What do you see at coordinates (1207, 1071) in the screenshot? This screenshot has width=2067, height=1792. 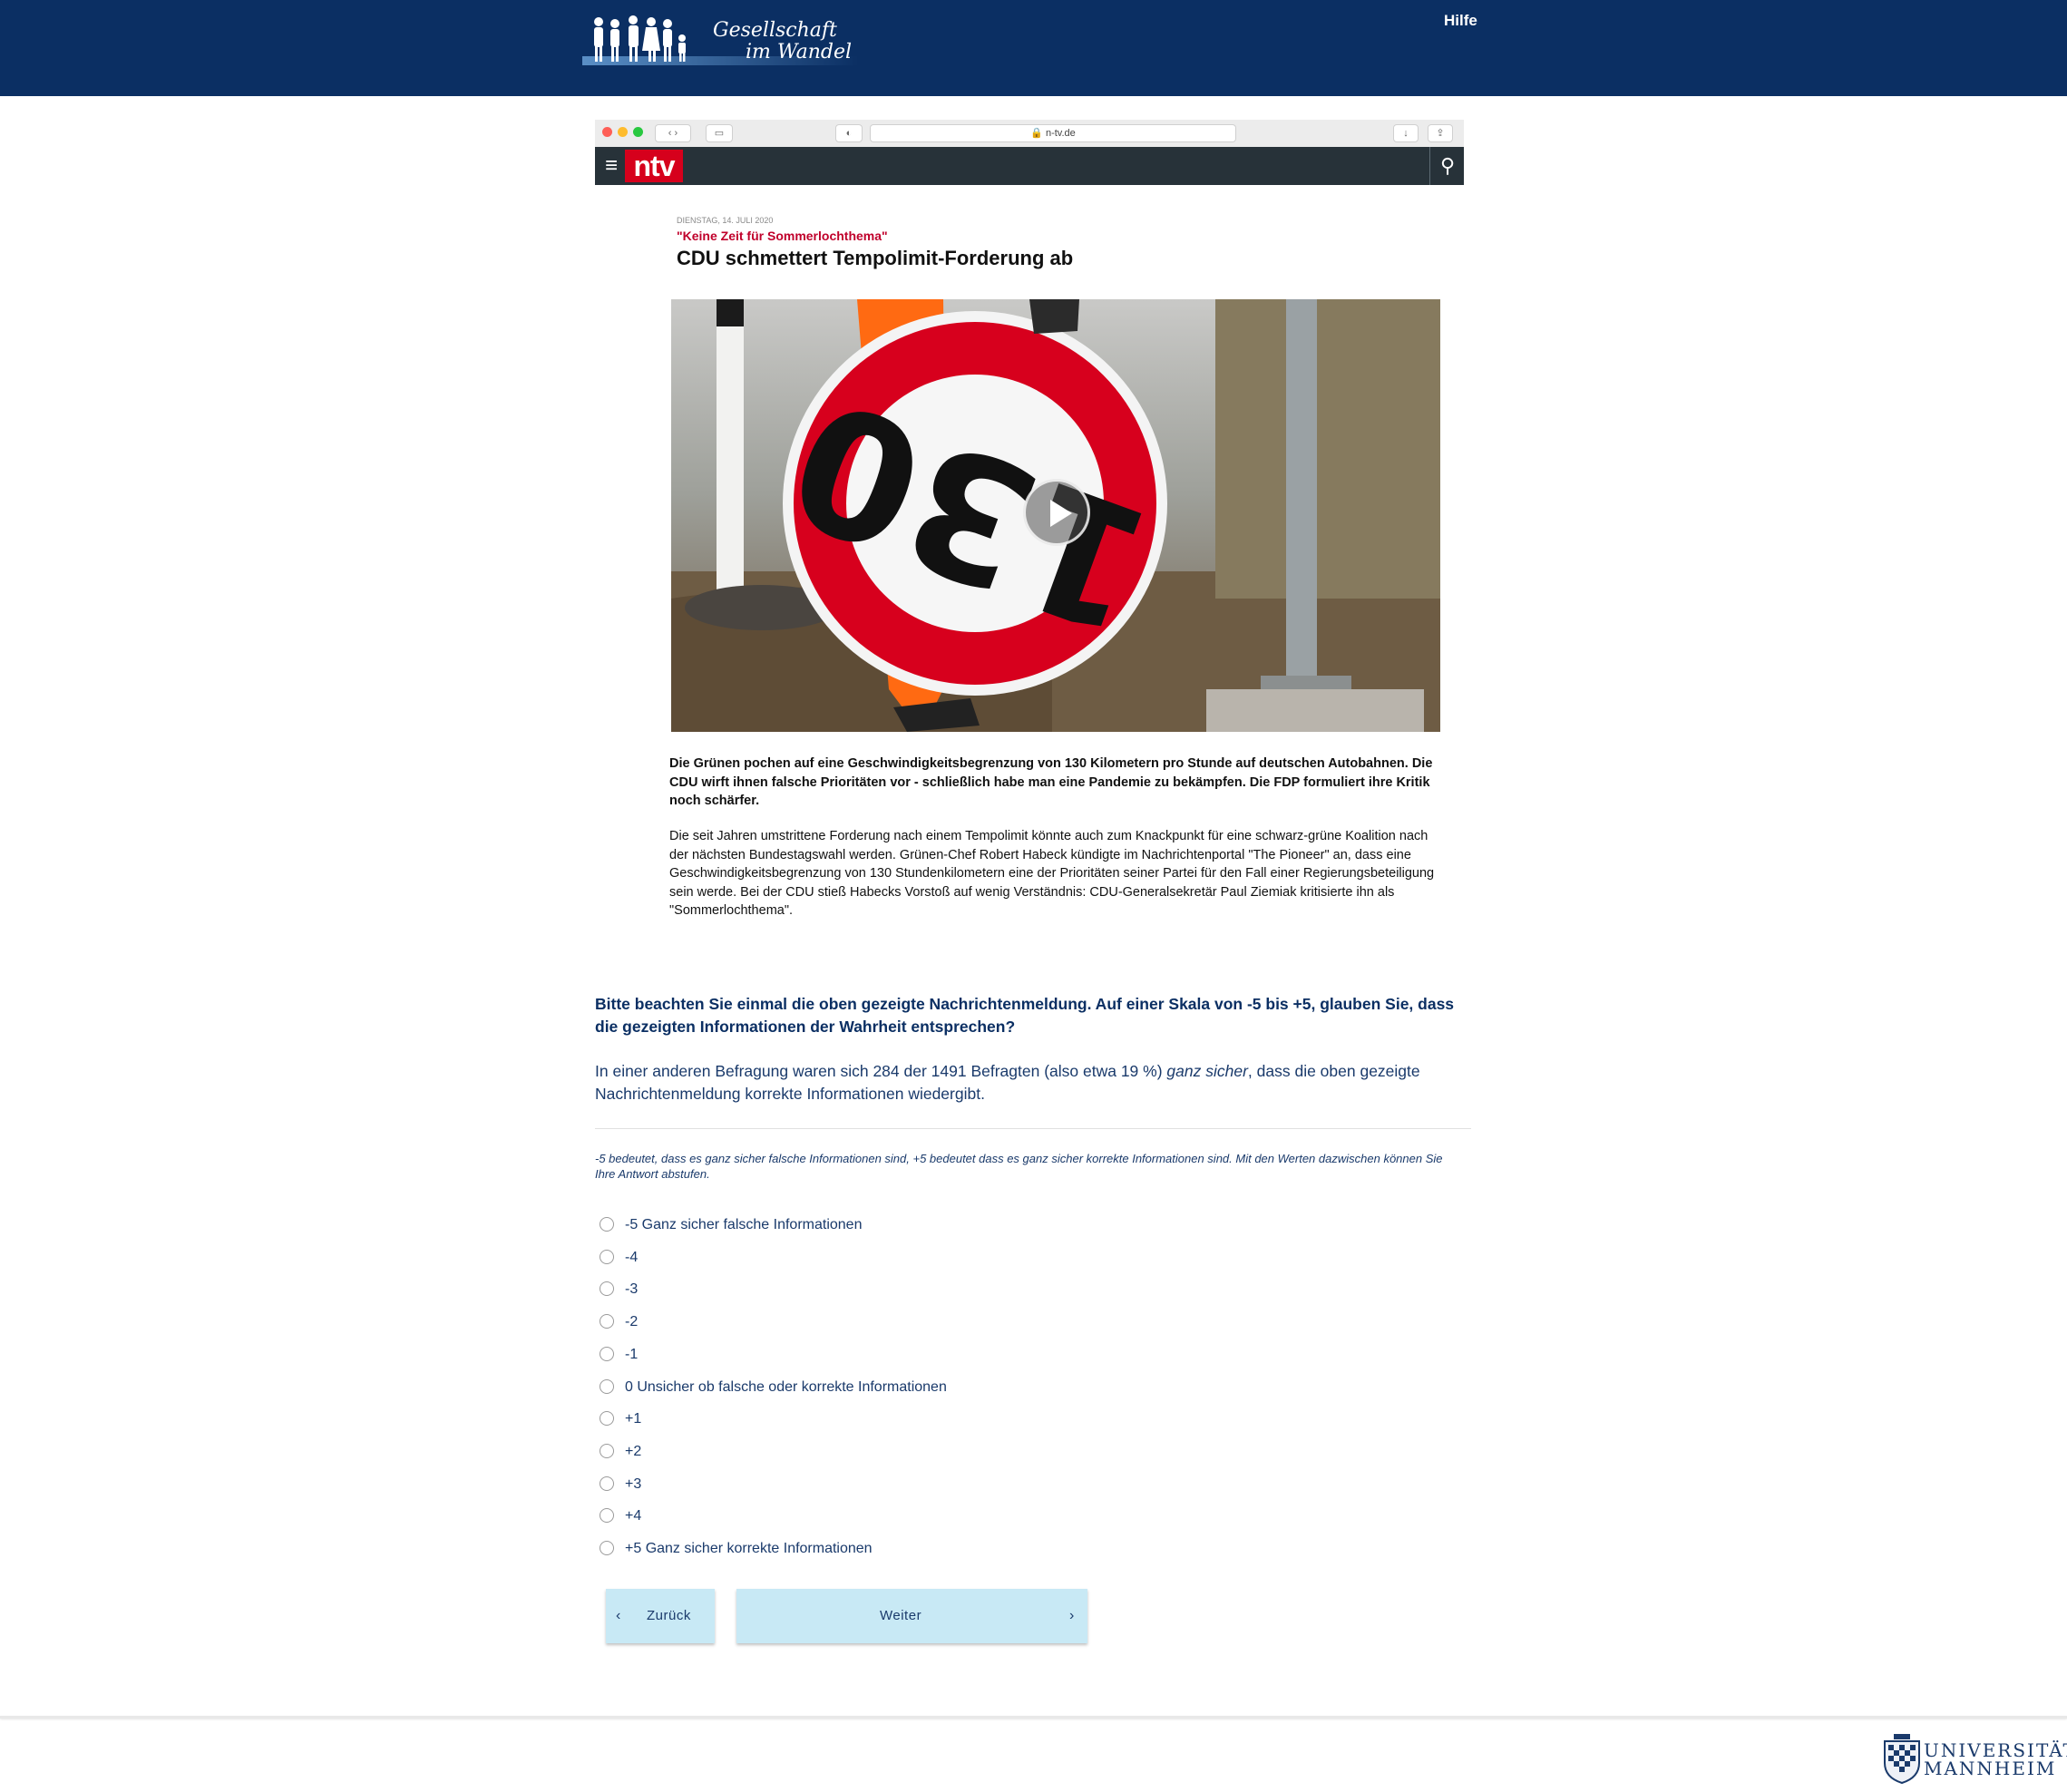 I see `info-text-emphasis: ganz sicher` at bounding box center [1207, 1071].